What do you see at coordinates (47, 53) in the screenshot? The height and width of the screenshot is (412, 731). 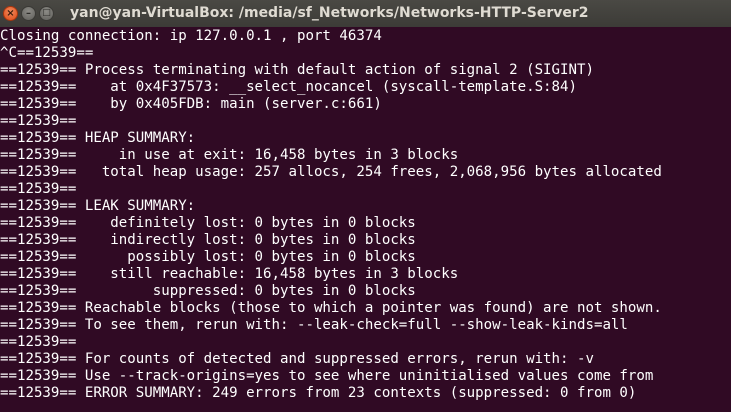 I see `terminal-line: ^C==12539==` at bounding box center [47, 53].